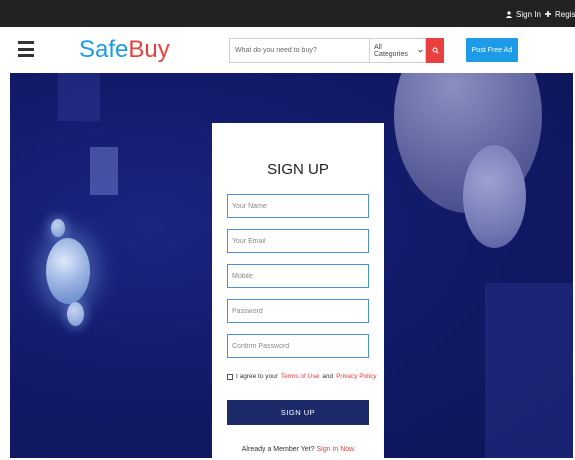 This screenshot has height=460, width=575. I want to click on search-icon, so click(435, 50).